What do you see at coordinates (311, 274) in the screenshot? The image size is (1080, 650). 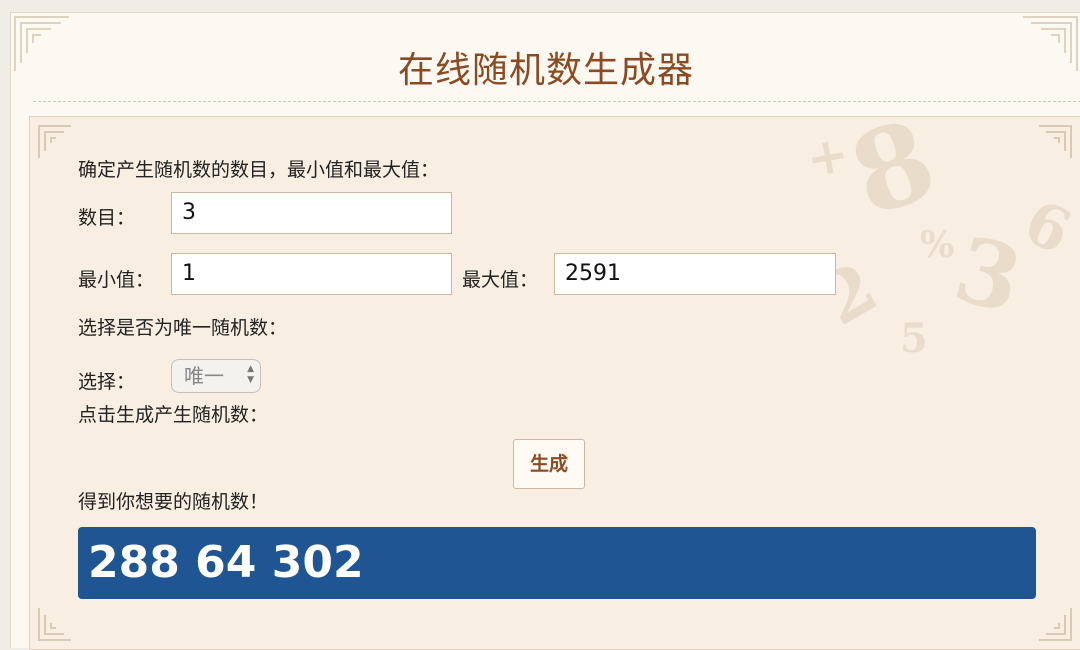 I see `min-input: 1` at bounding box center [311, 274].